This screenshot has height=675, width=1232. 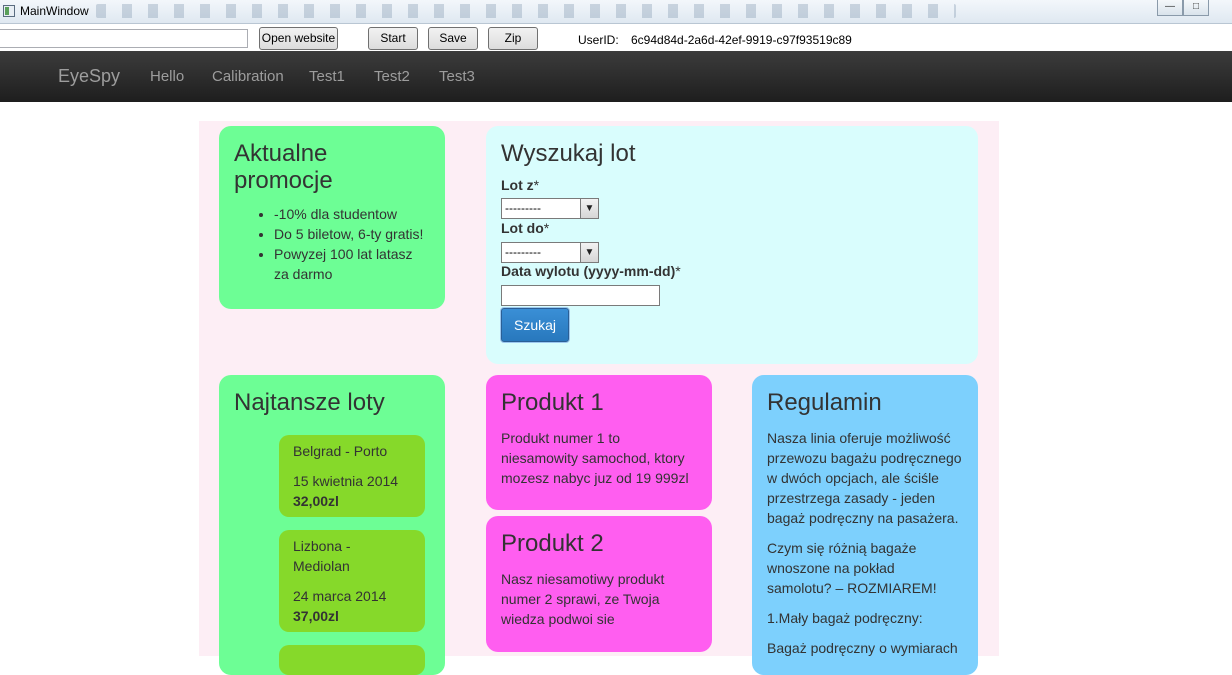 I want to click on background-window-ghost, so click(x=526, y=11).